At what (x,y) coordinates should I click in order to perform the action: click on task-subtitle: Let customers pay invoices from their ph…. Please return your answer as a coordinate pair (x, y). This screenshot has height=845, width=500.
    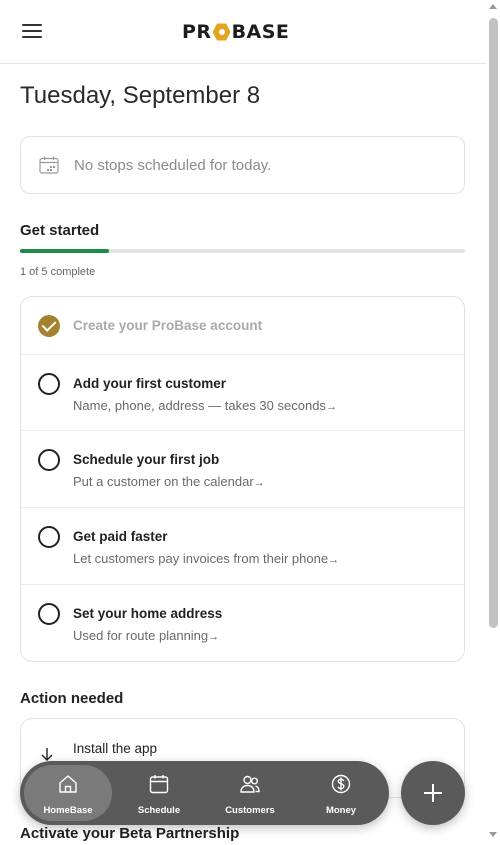
    Looking at the image, I should click on (206, 558).